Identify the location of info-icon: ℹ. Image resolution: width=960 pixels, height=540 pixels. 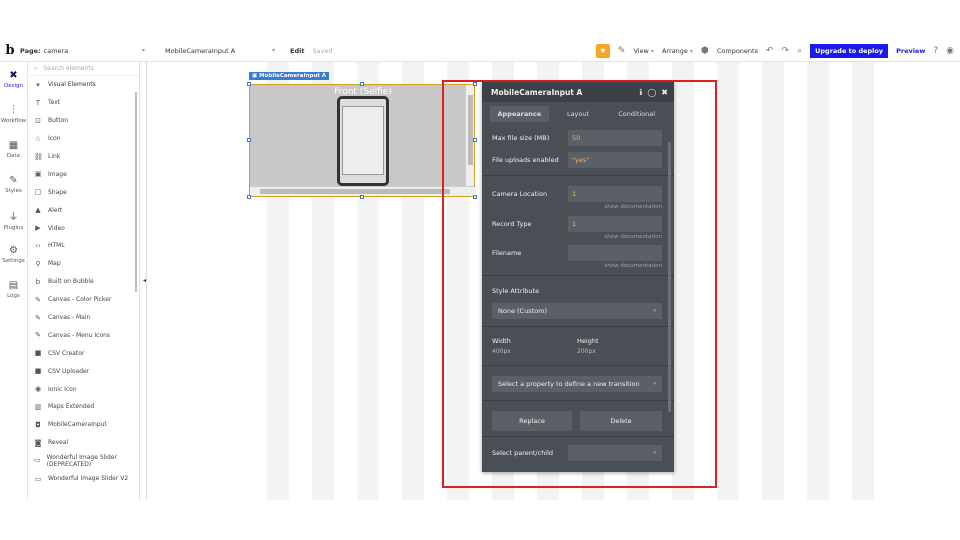
(640, 92).